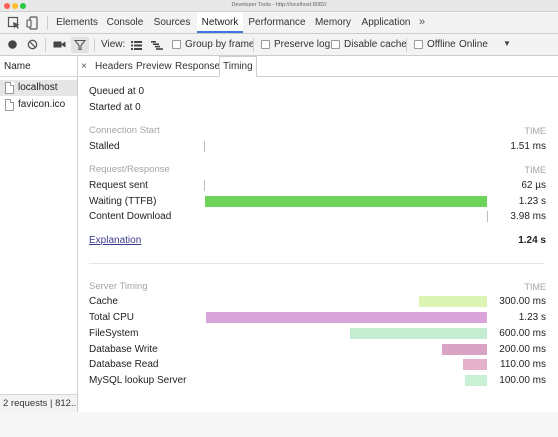 The width and height of the screenshot is (558, 437). I want to click on timing-row-label: FileSystem, so click(114, 333).